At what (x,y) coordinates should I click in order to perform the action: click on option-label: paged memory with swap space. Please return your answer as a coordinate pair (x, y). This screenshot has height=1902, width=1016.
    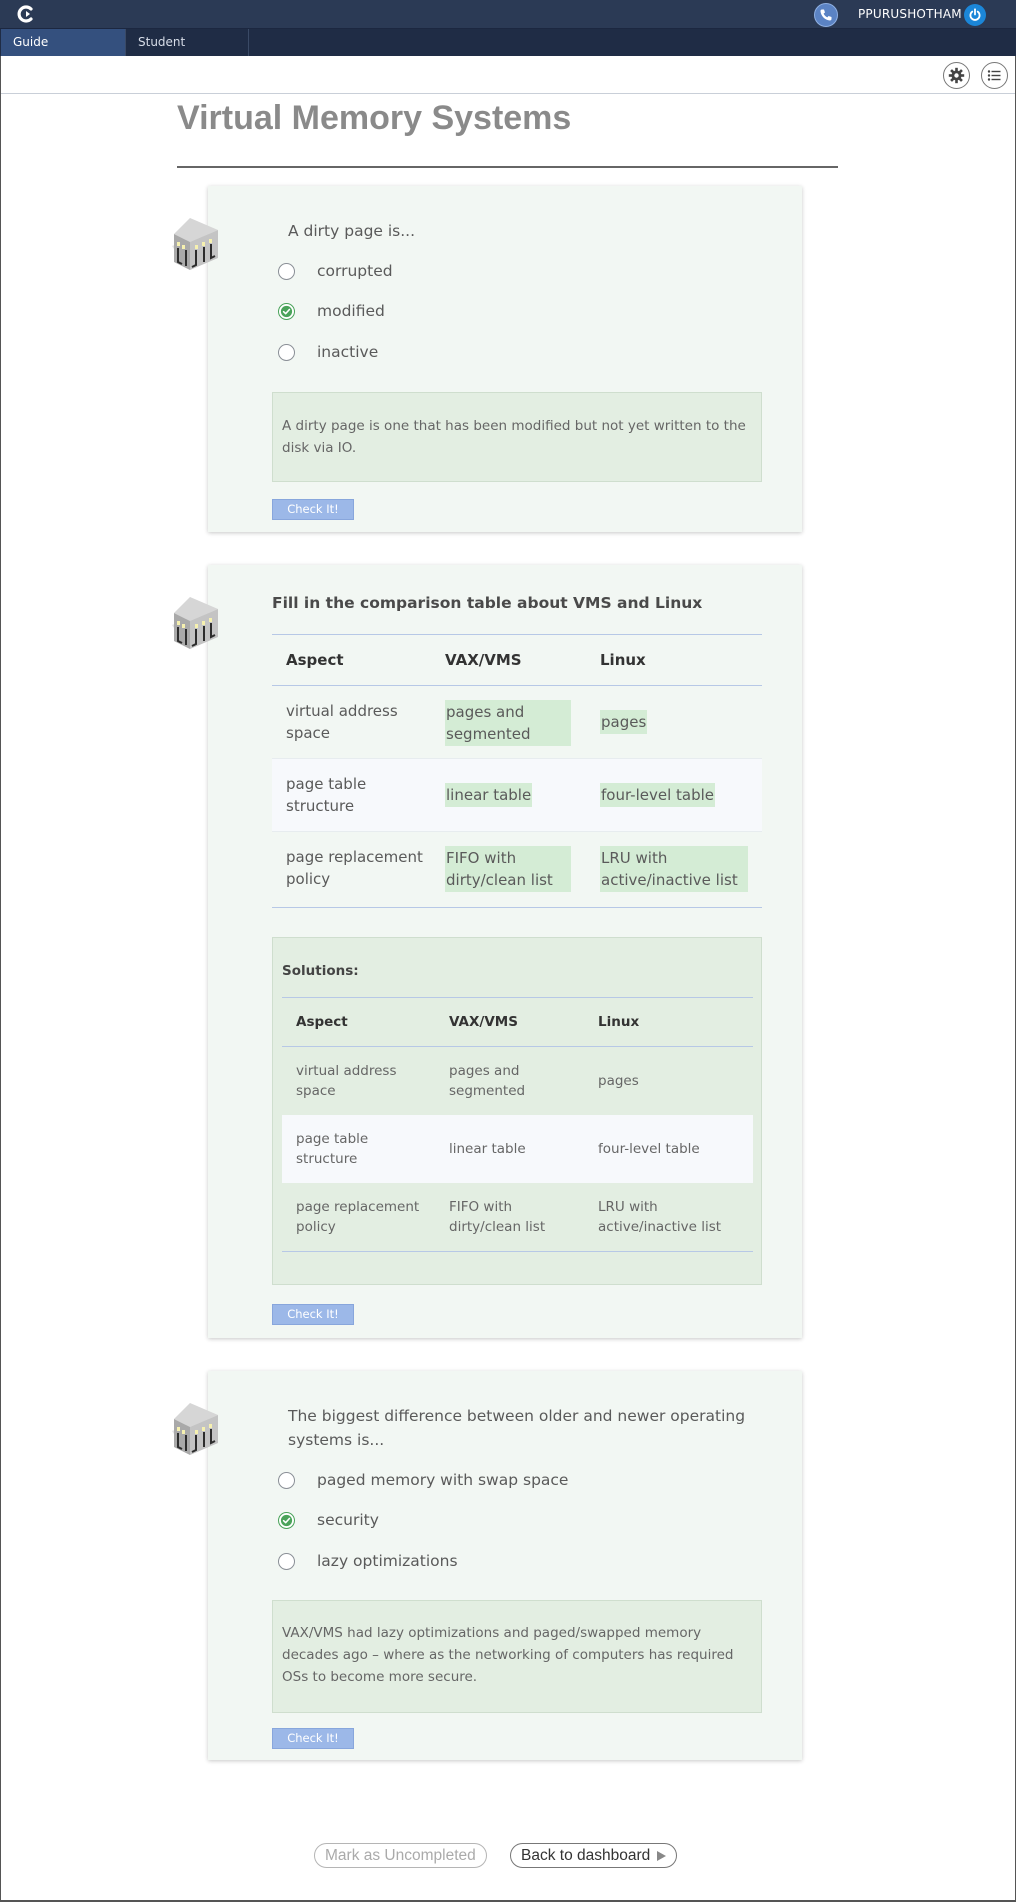
    Looking at the image, I should click on (443, 1480).